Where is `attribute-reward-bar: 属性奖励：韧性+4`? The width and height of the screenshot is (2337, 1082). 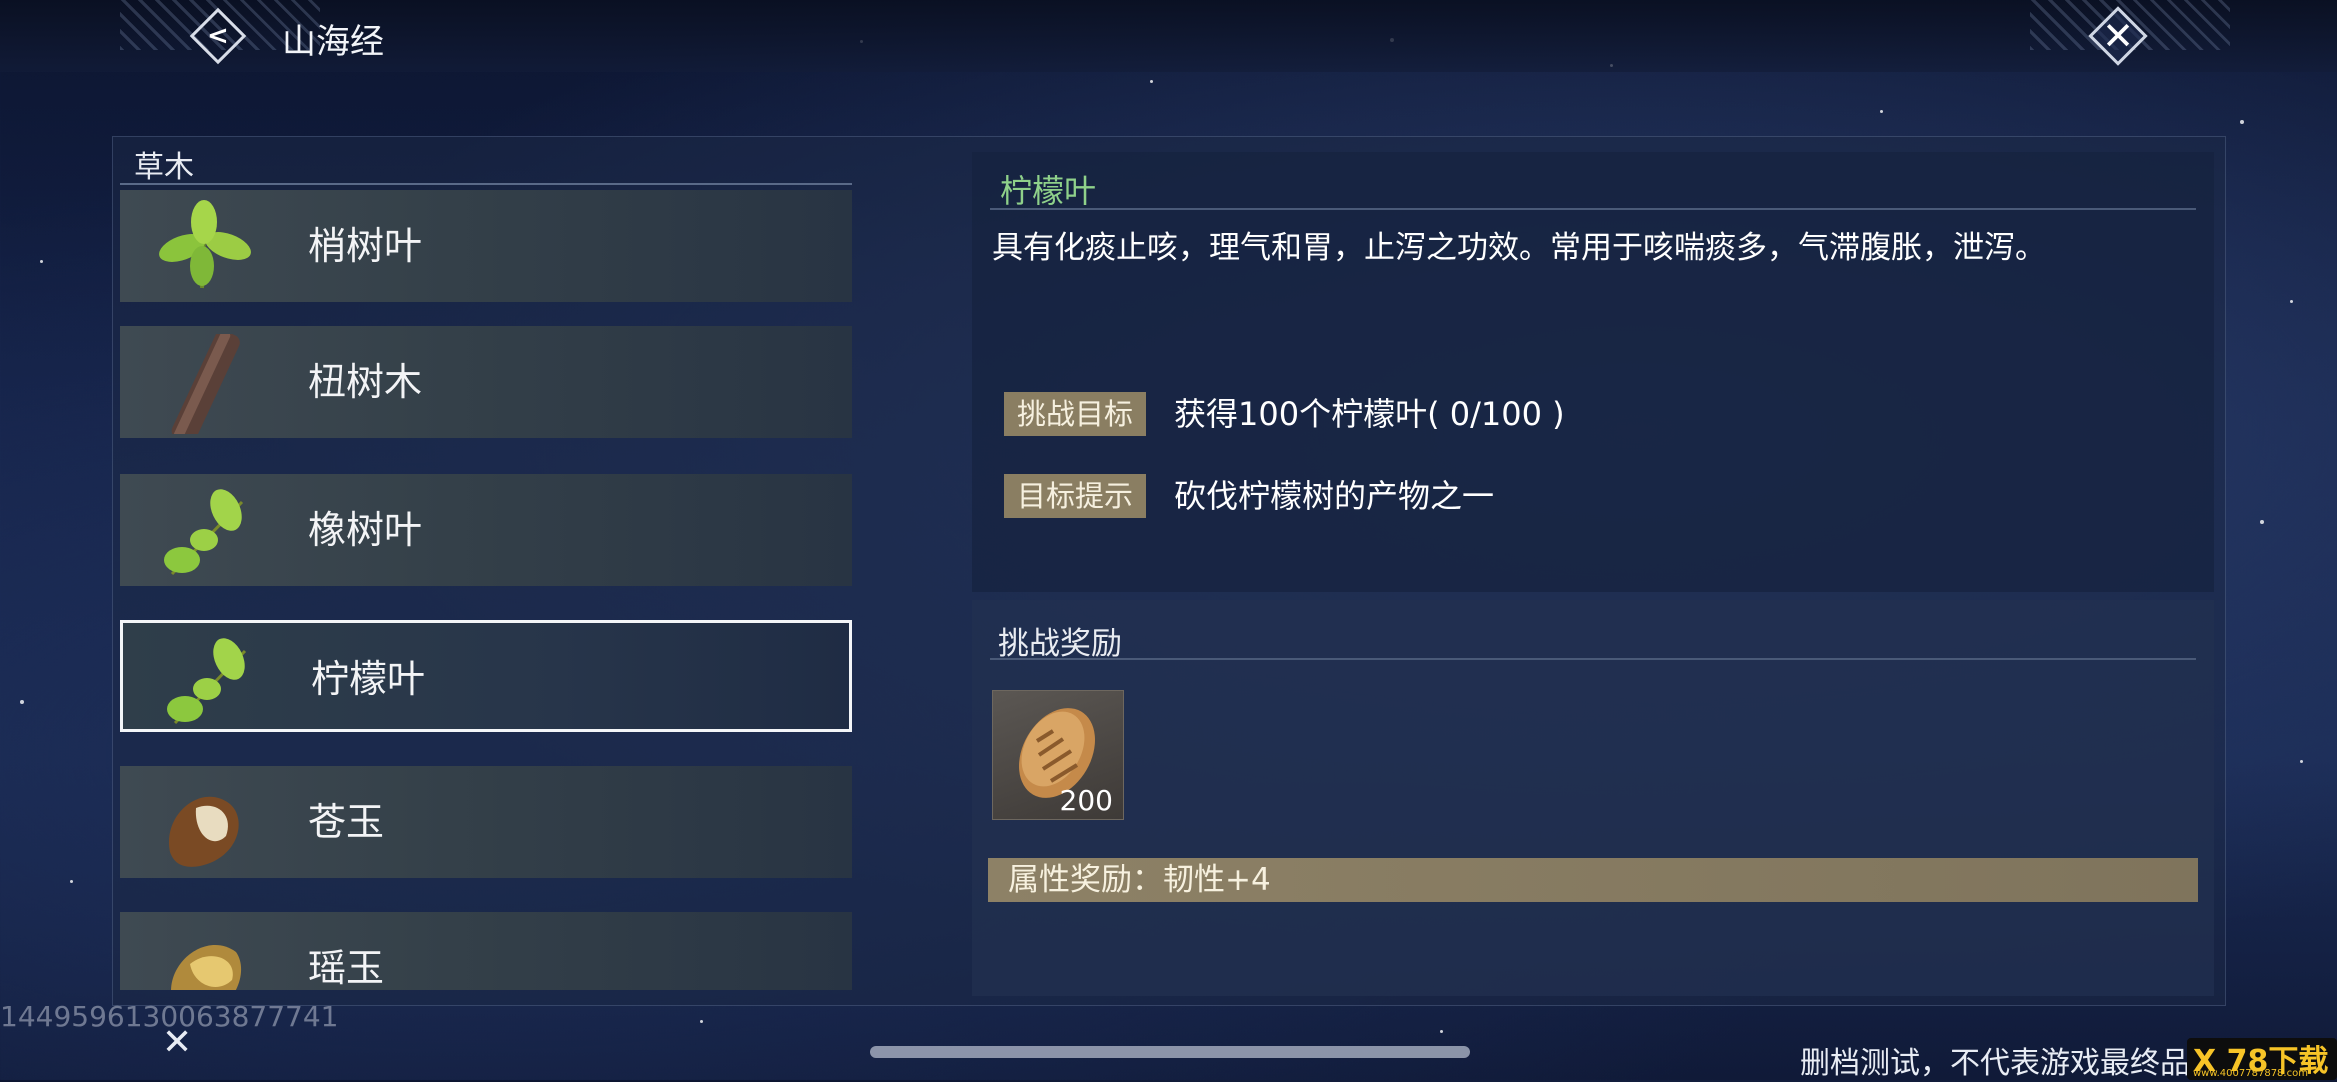 attribute-reward-bar: 属性奖励：韧性+4 is located at coordinates (1593, 880).